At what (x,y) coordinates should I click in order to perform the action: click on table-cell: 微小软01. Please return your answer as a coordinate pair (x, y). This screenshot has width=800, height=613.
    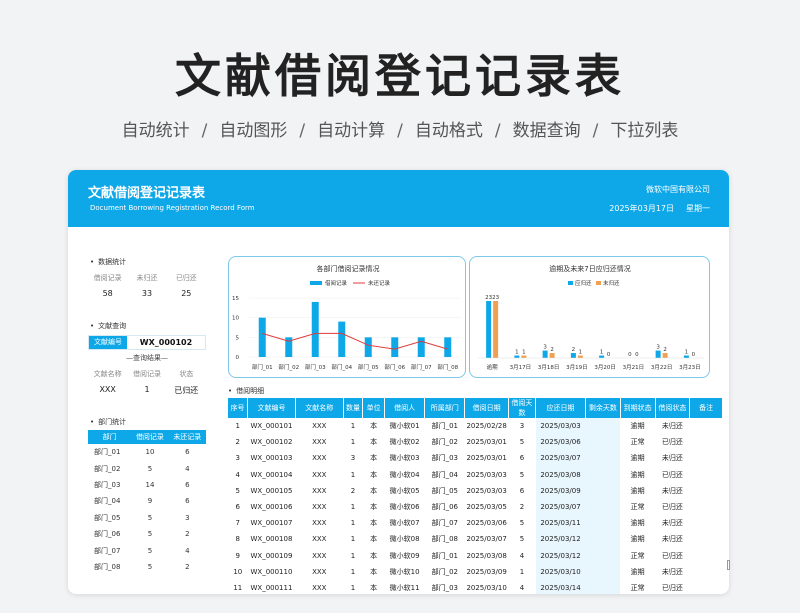
    Looking at the image, I should click on (404, 426).